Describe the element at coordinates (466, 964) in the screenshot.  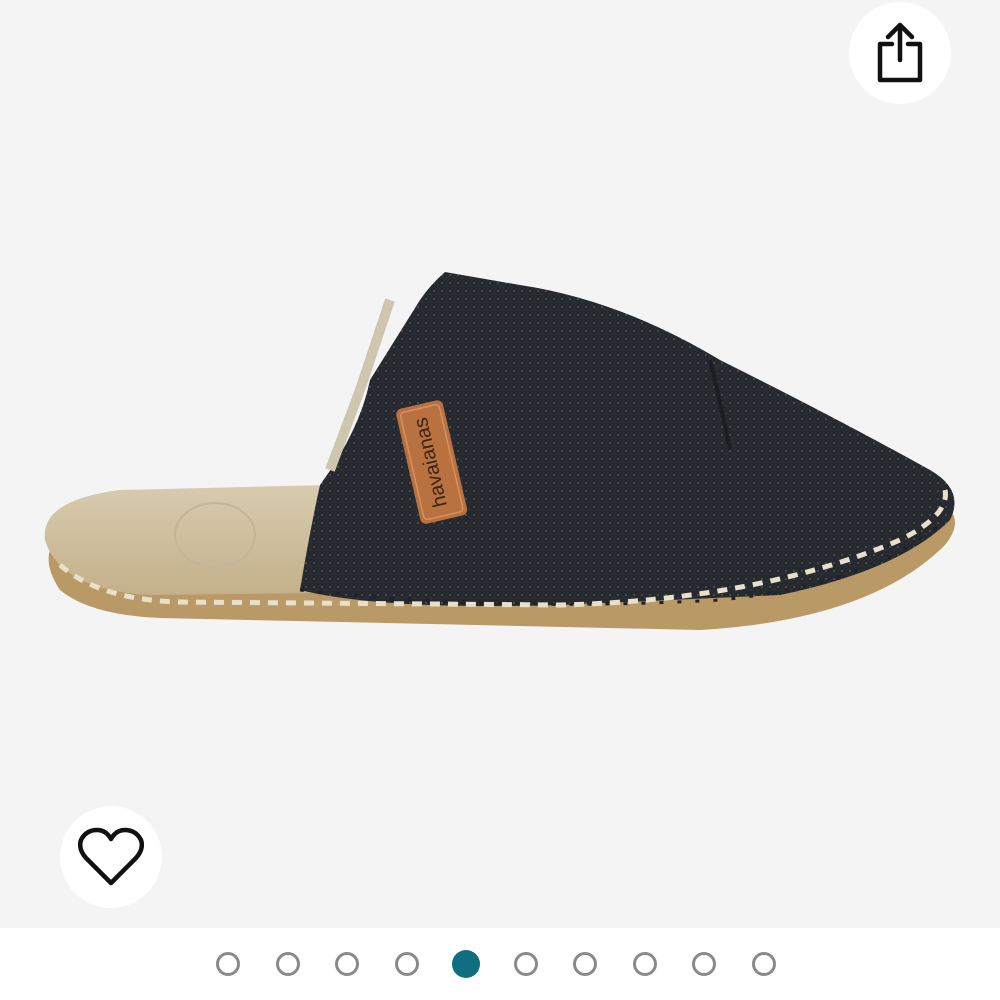
I see `pagination-dot-active` at that location.